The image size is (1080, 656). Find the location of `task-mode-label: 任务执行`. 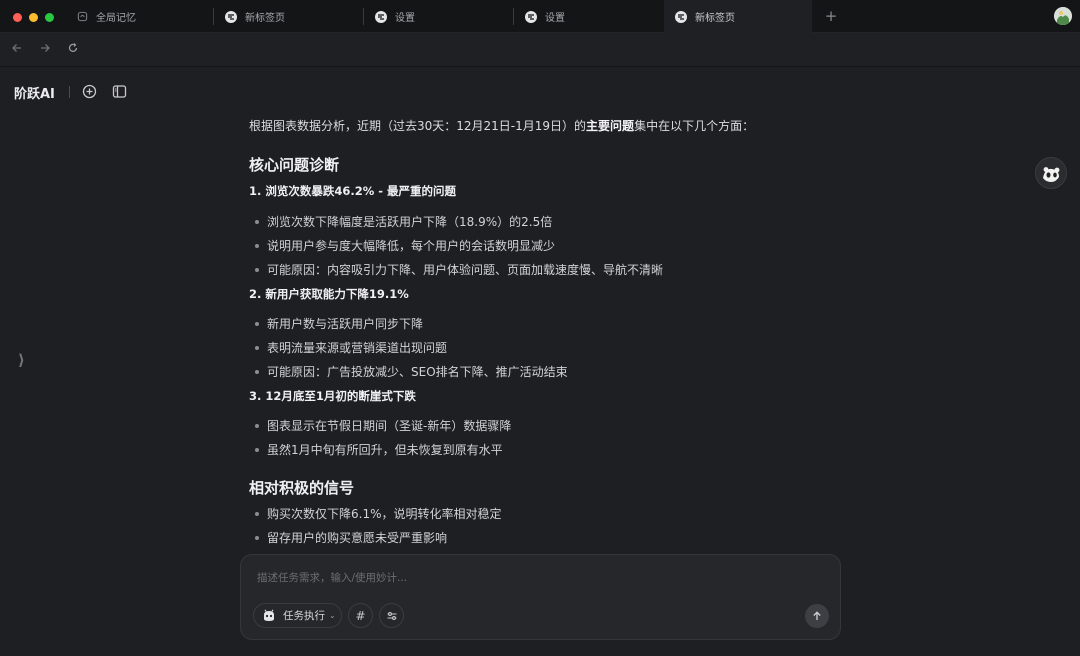

task-mode-label: 任务执行 is located at coordinates (304, 616).